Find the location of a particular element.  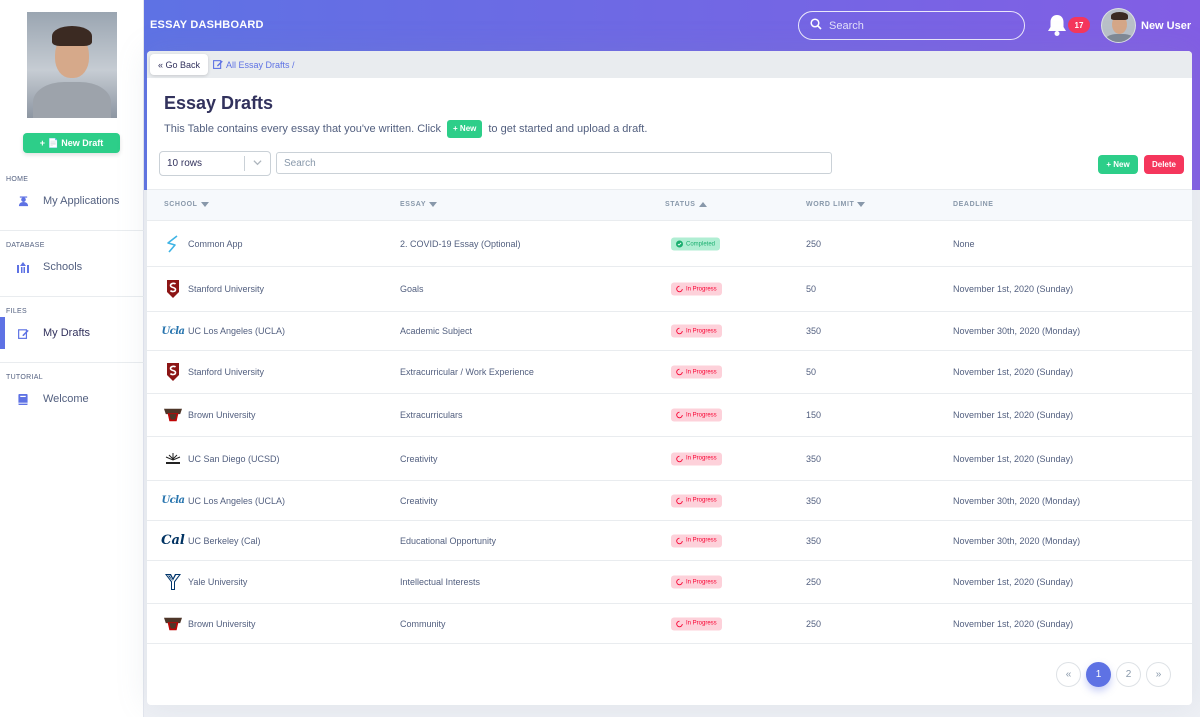

school-cell: Cal UC Berkeley (Cal) is located at coordinates (211, 541).